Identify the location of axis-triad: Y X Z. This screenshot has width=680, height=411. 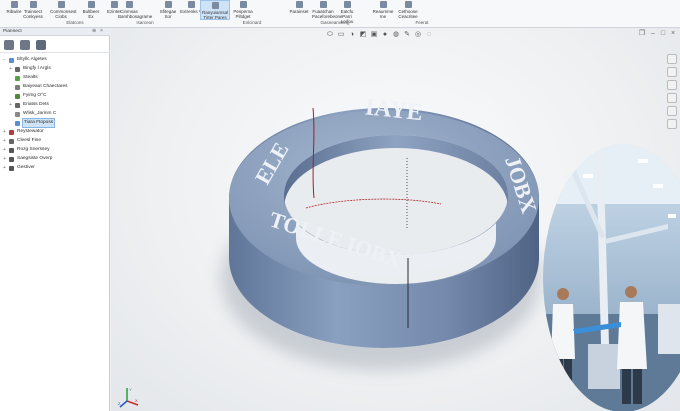
(128, 397).